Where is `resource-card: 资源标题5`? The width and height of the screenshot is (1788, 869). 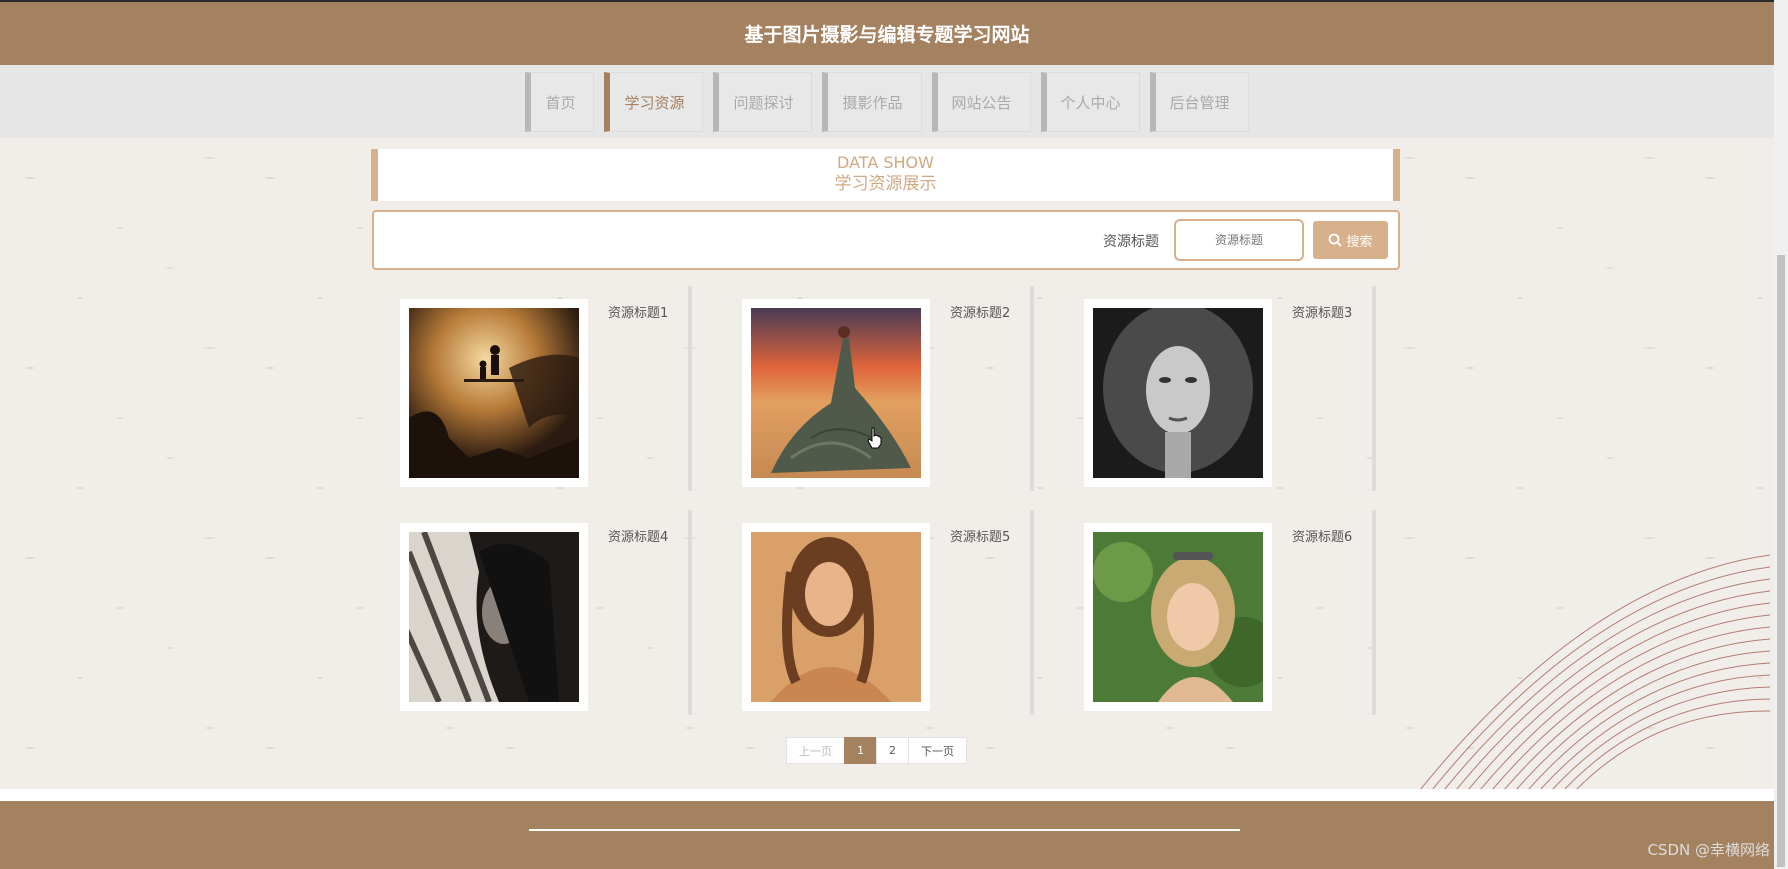
resource-card: 资源标题5 is located at coordinates (874, 612).